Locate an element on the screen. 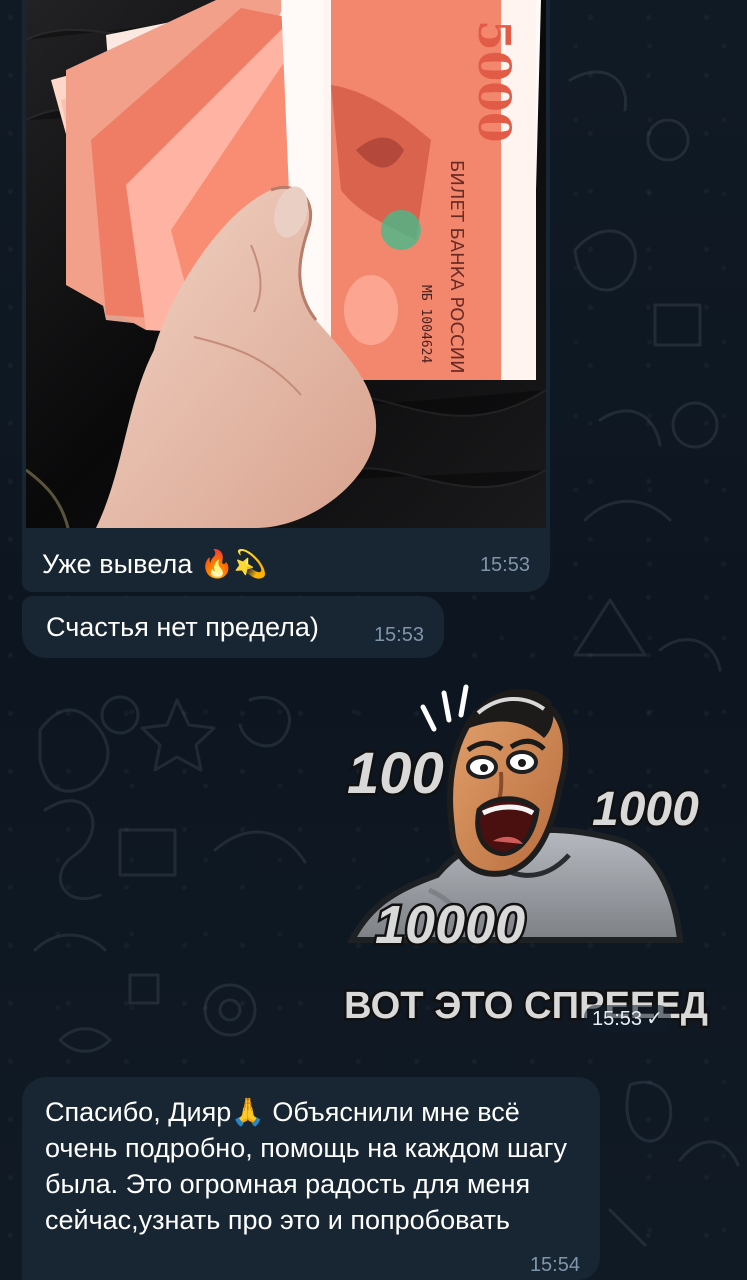  photo-caption: Уже вывела 🔥💫 is located at coordinates (155, 564).